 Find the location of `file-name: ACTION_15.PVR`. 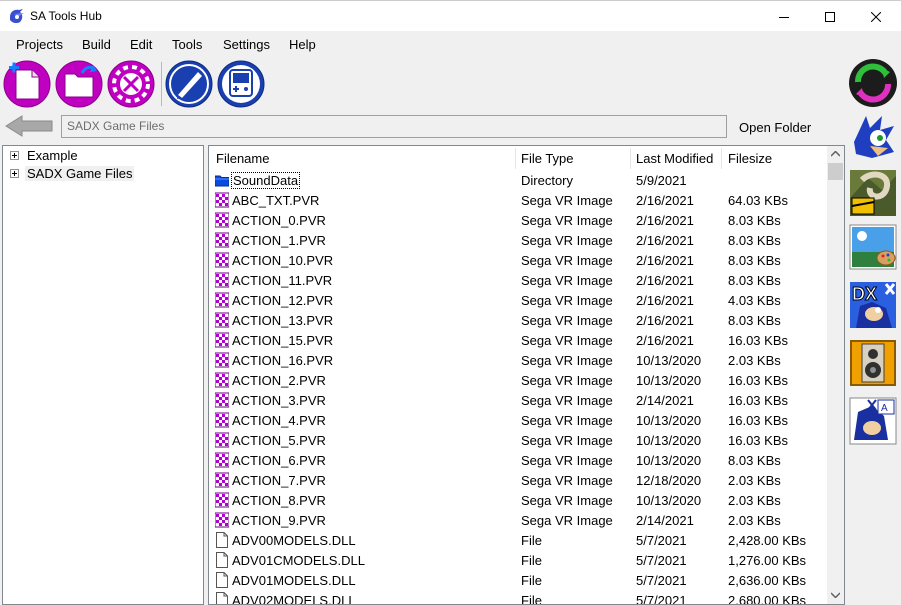

file-name: ACTION_15.PVR is located at coordinates (283, 340).